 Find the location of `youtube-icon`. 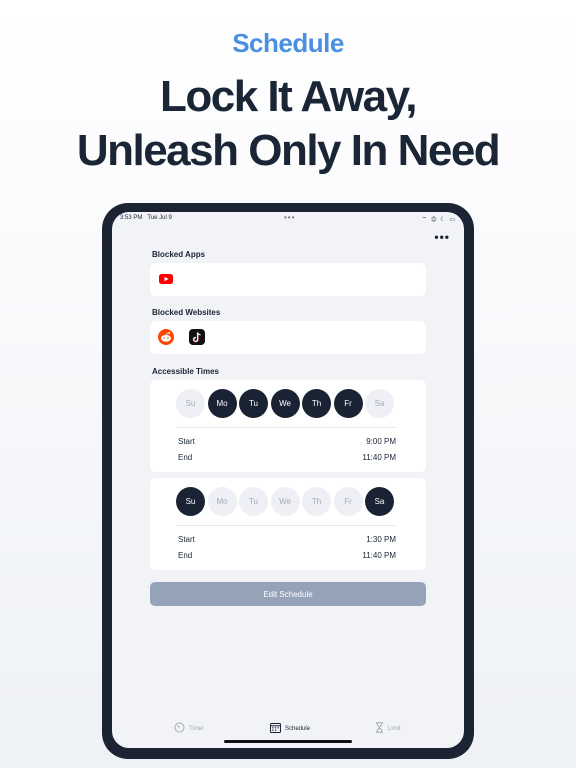

youtube-icon is located at coordinates (166, 279).